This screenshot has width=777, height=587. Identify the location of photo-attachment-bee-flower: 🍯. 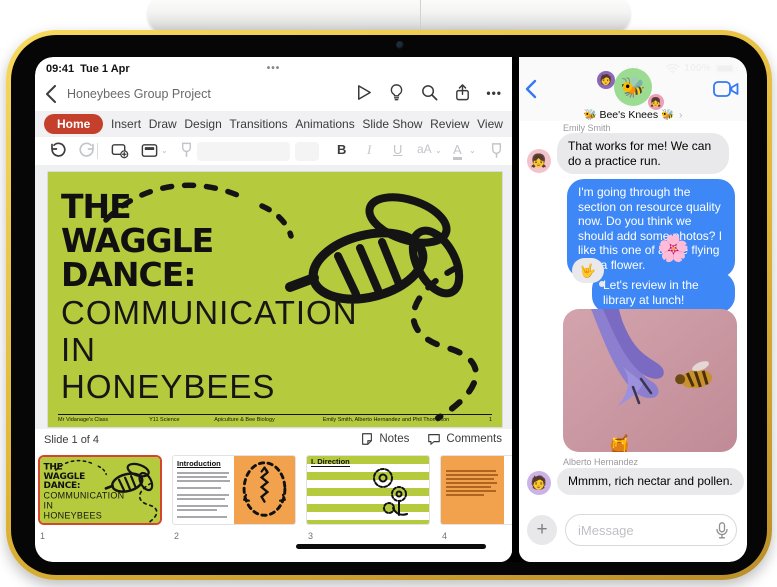
(650, 380).